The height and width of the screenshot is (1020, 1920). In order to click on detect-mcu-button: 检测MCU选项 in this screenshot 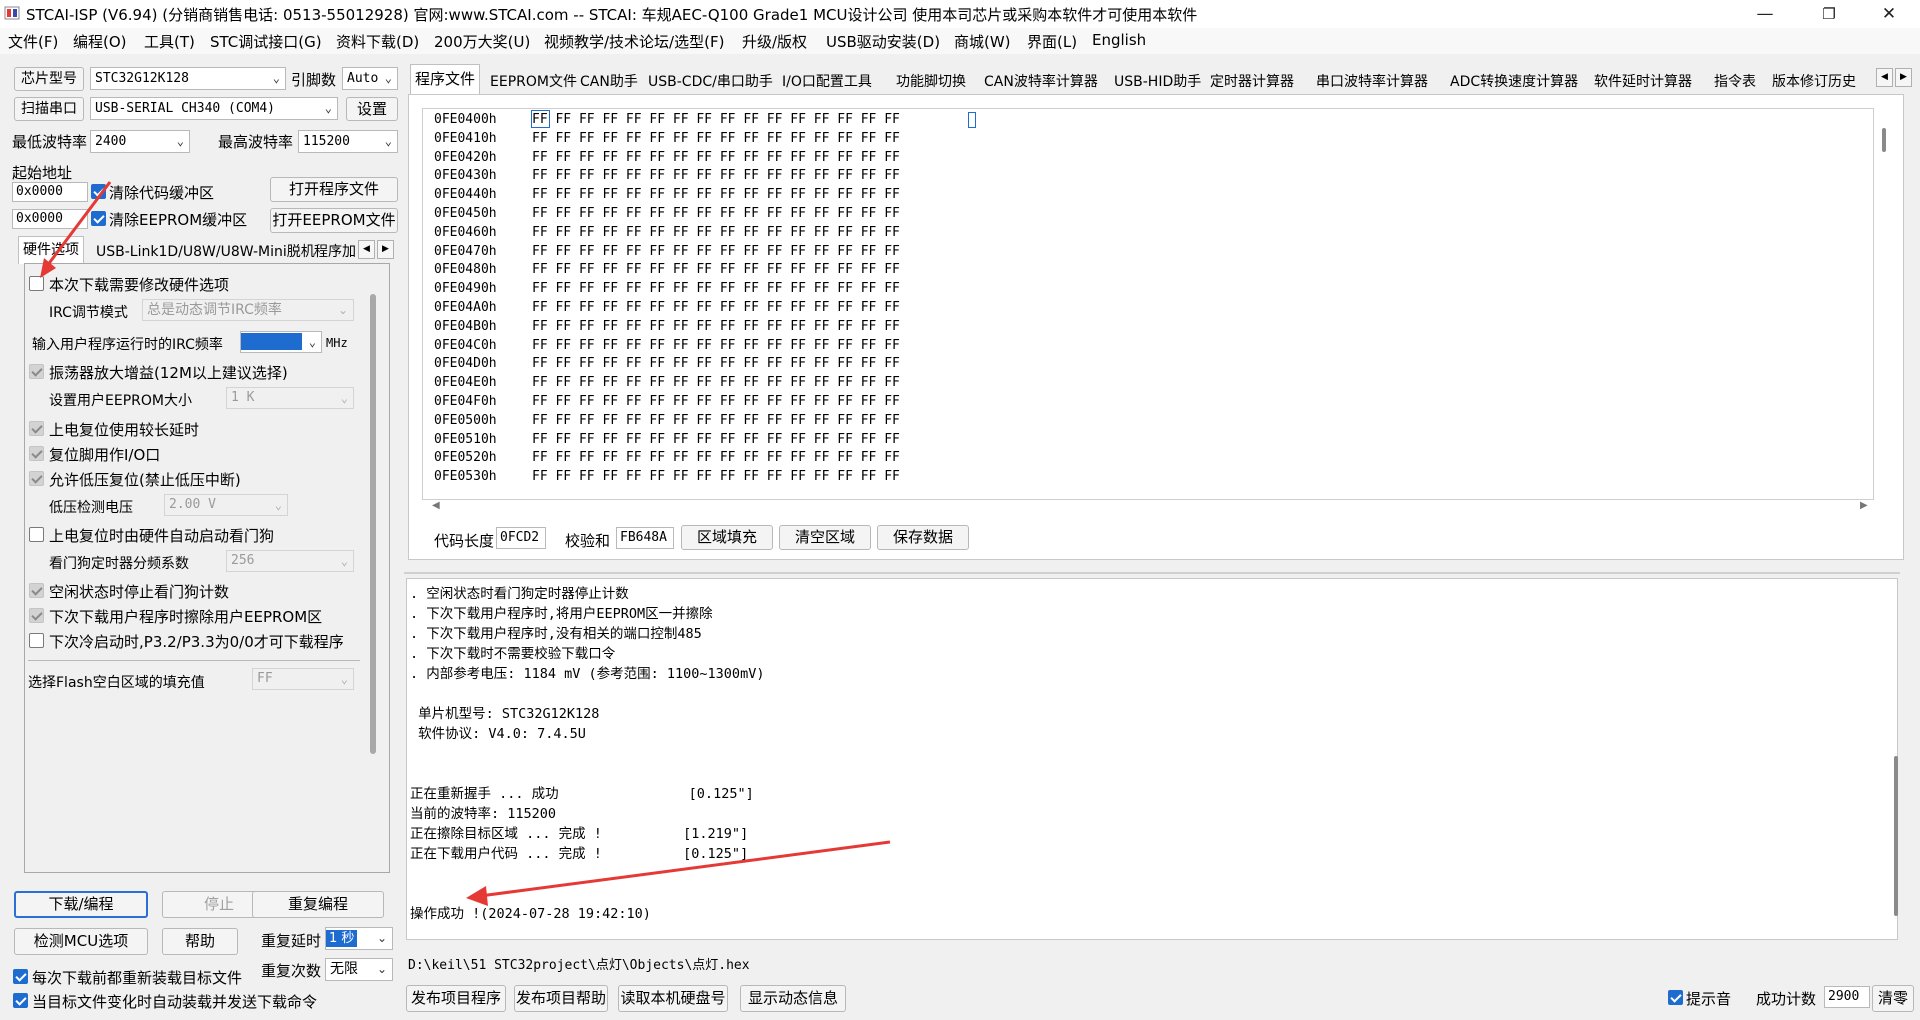, I will do `click(81, 941)`.